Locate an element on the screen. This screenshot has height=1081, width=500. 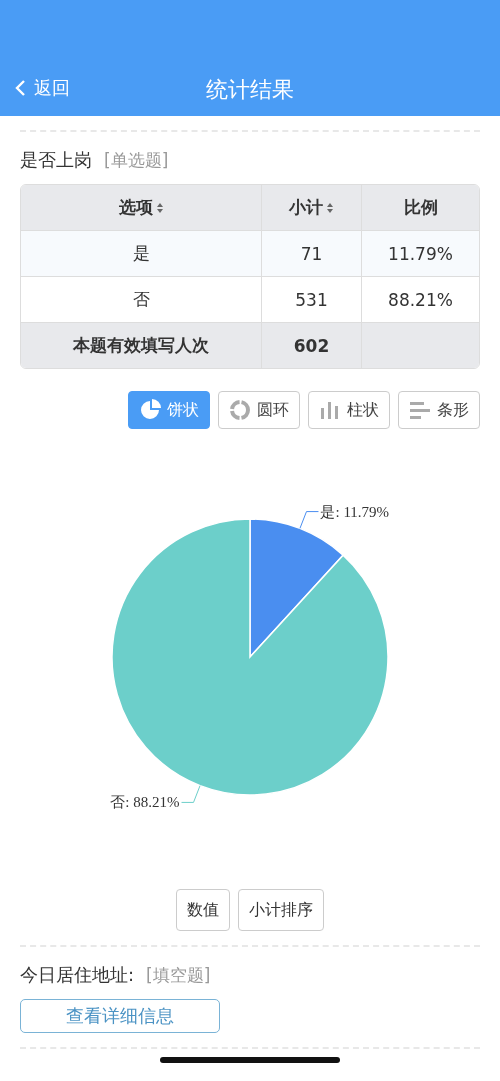
page-title: 统计结果 is located at coordinates (250, 90).